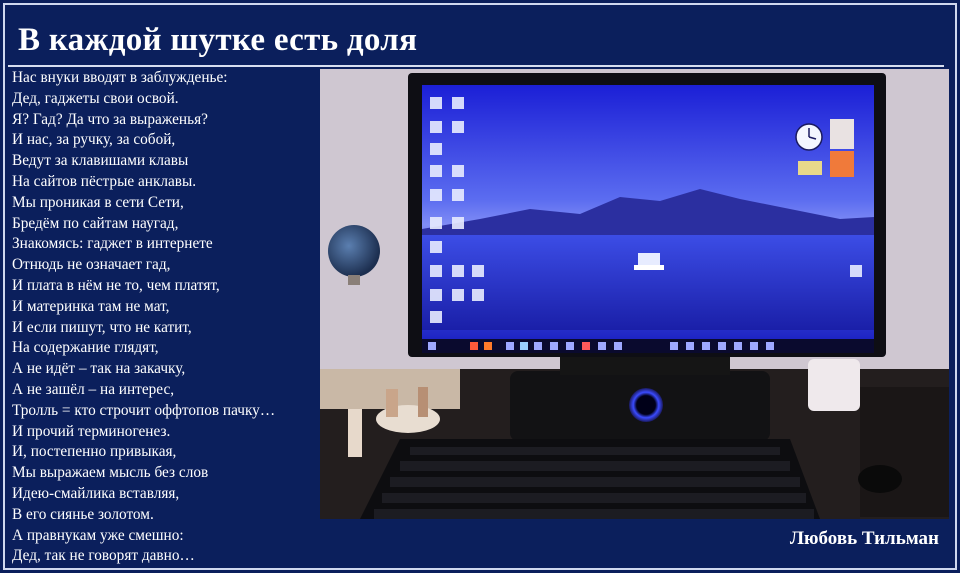 This screenshot has height=573, width=960. I want to click on poem-line: И плата в нём не то, чем платят,, so click(116, 285).